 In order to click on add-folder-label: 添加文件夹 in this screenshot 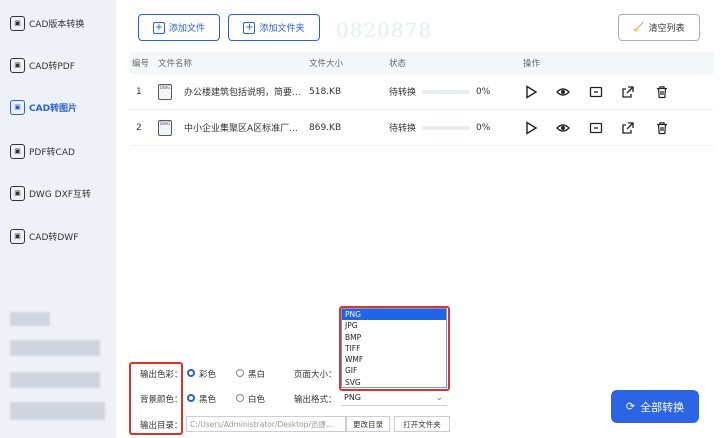, I will do `click(282, 29)`.